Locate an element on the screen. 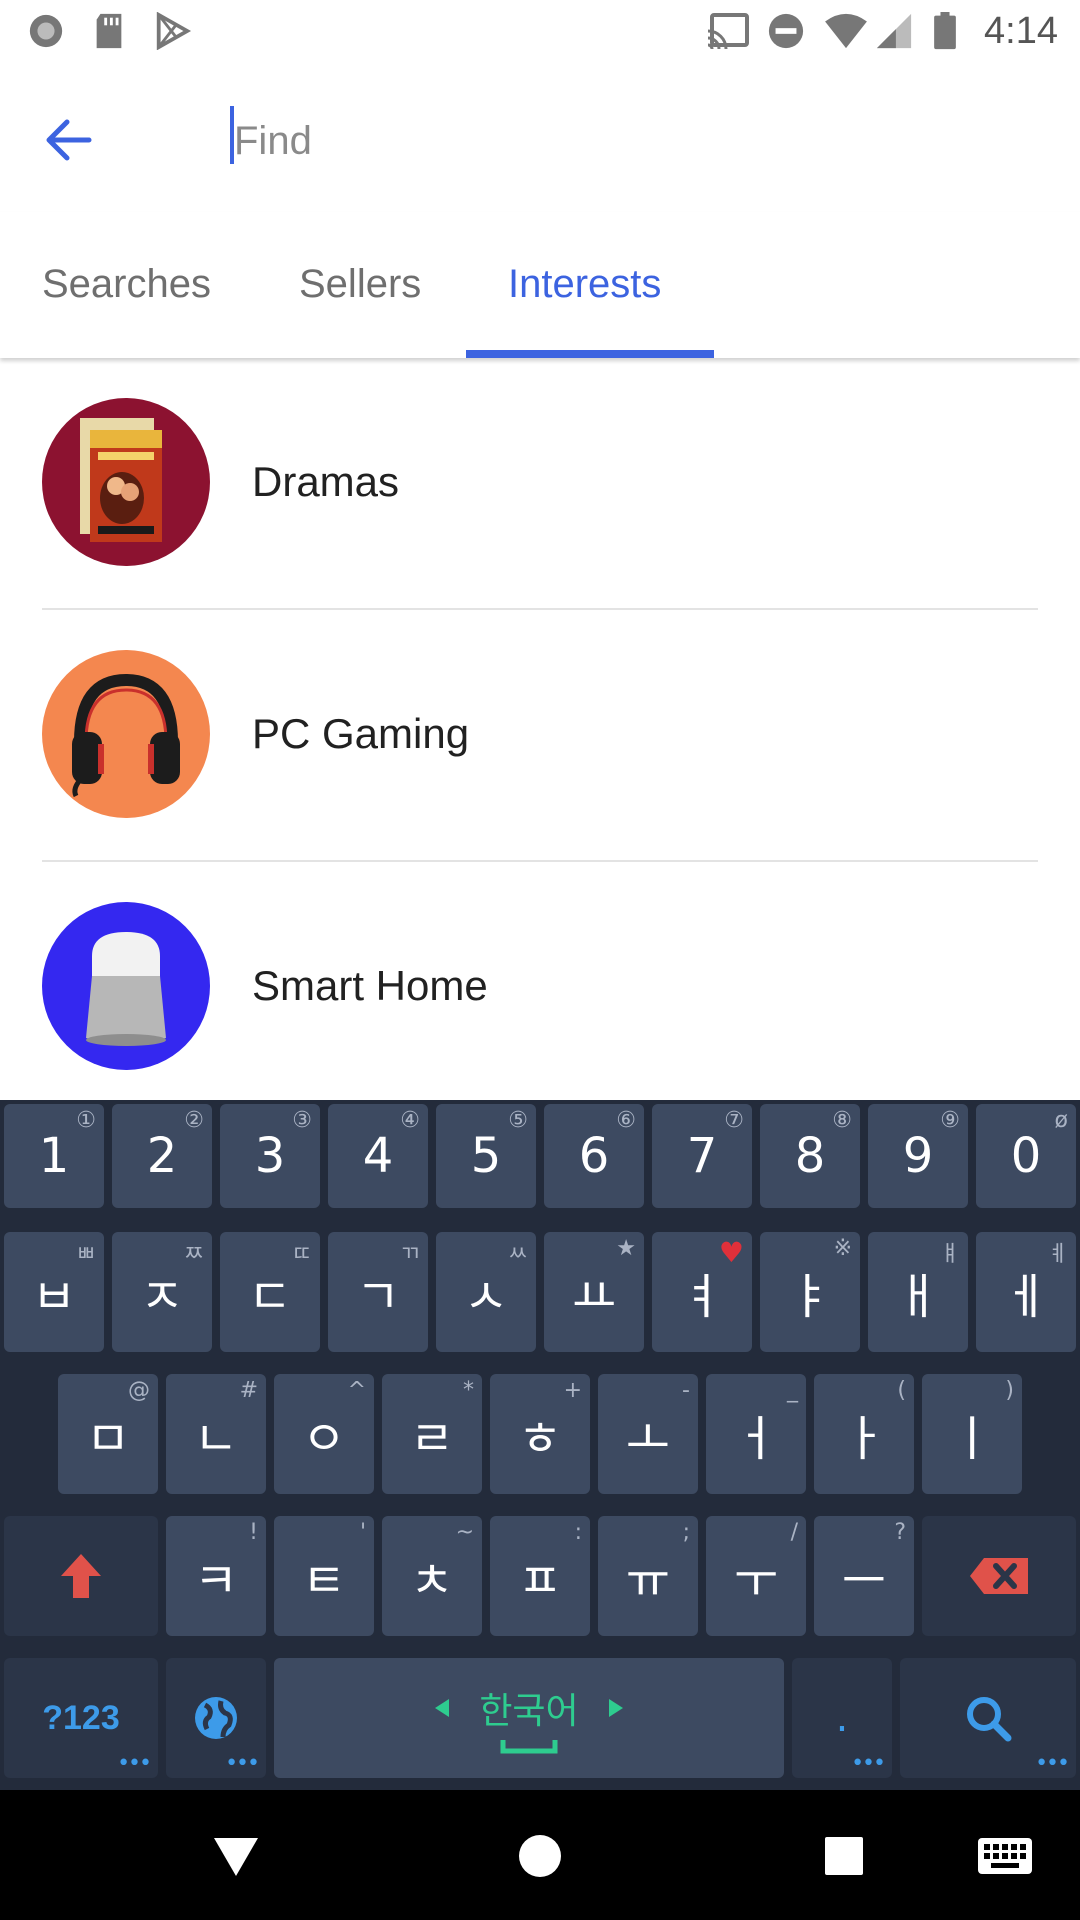 The height and width of the screenshot is (1920, 1080). item-label: Smart Home is located at coordinates (370, 985).